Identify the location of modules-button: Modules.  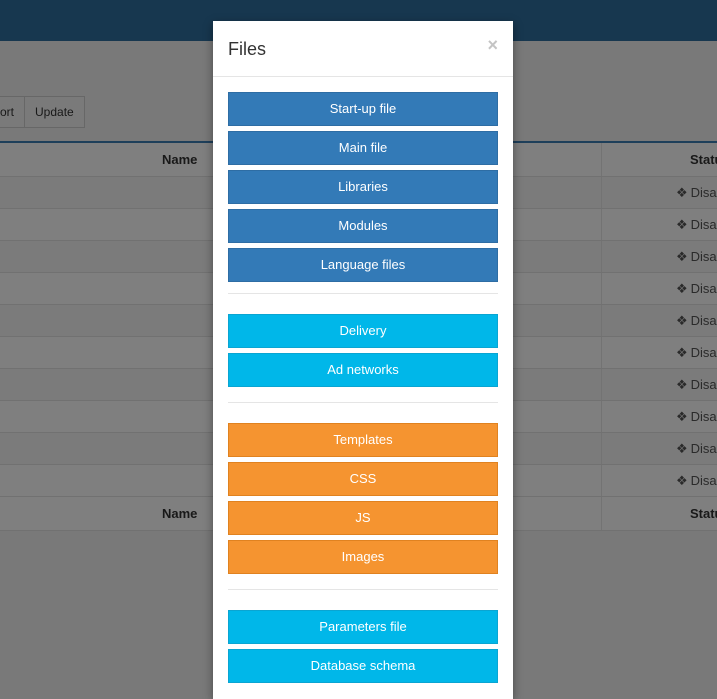
(363, 226).